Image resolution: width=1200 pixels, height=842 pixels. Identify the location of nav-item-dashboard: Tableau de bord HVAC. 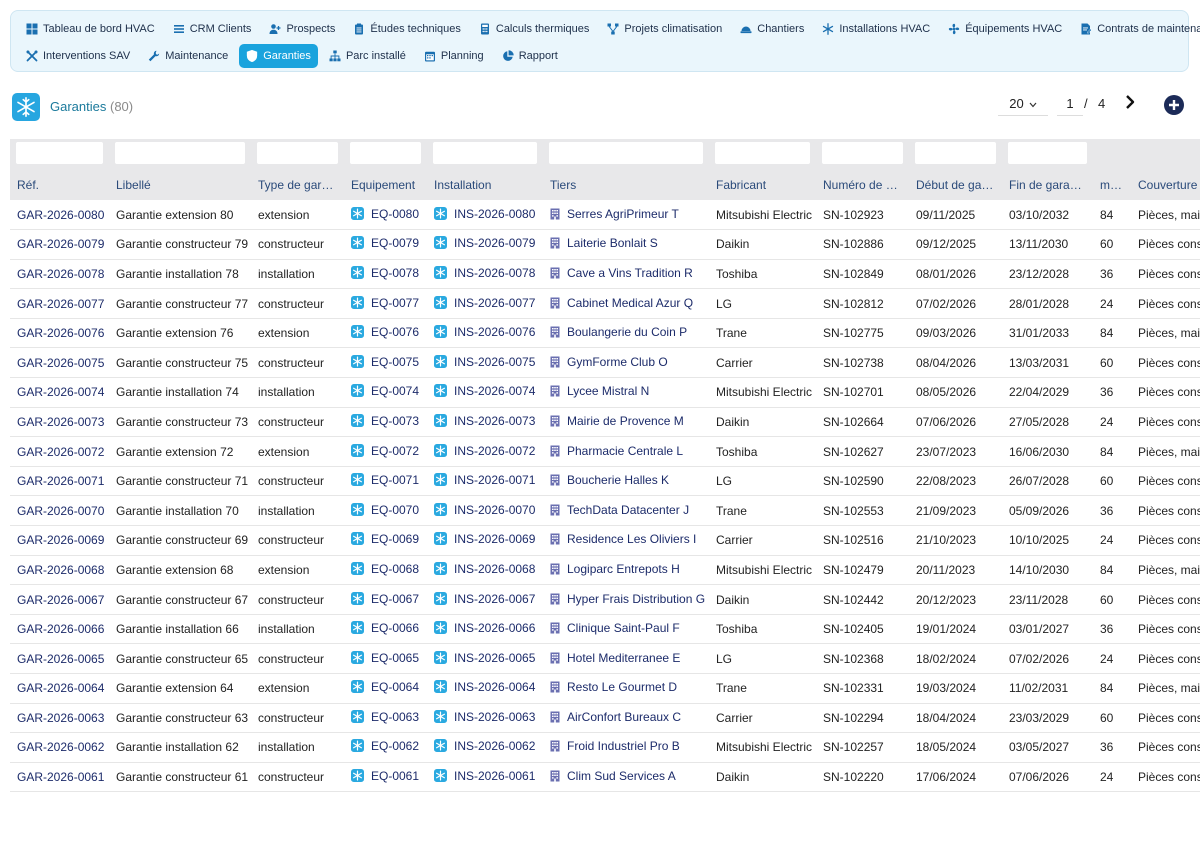
(90, 29).